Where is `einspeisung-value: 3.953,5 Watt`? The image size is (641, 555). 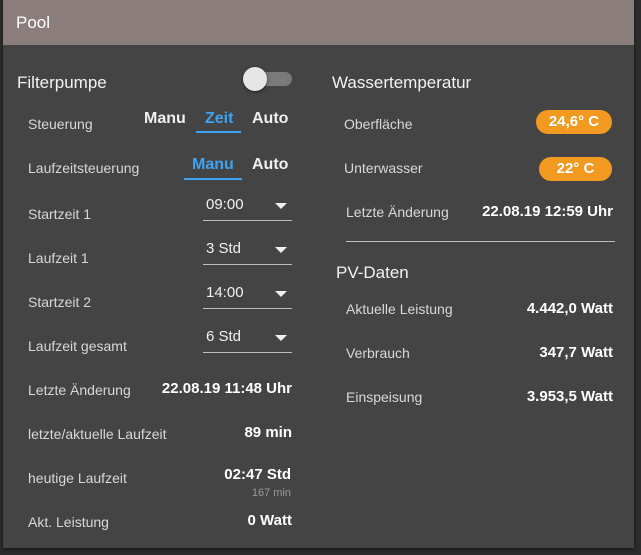
einspeisung-value: 3.953,5 Watt is located at coordinates (569, 396).